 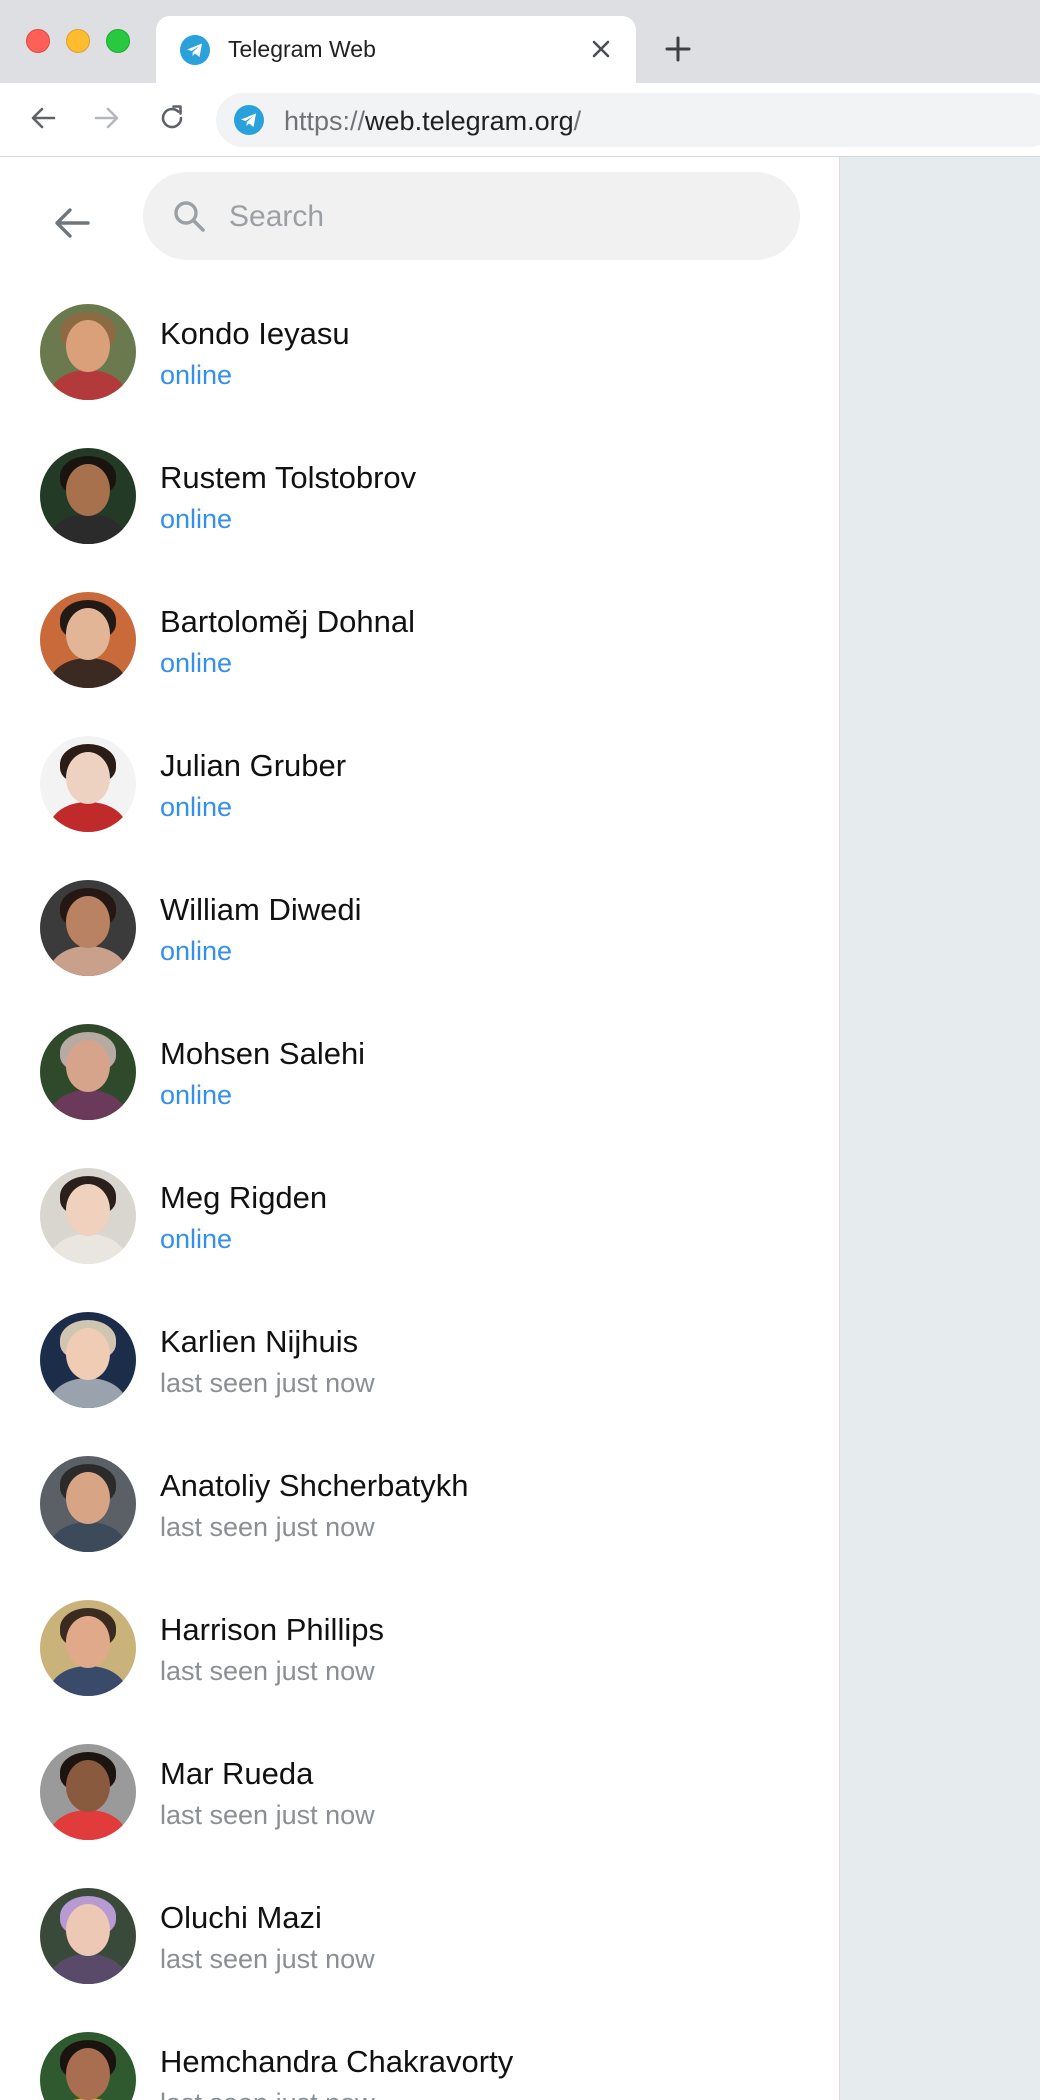 I want to click on contact-name: Hemchandra Chakravorty, so click(x=337, y=2061).